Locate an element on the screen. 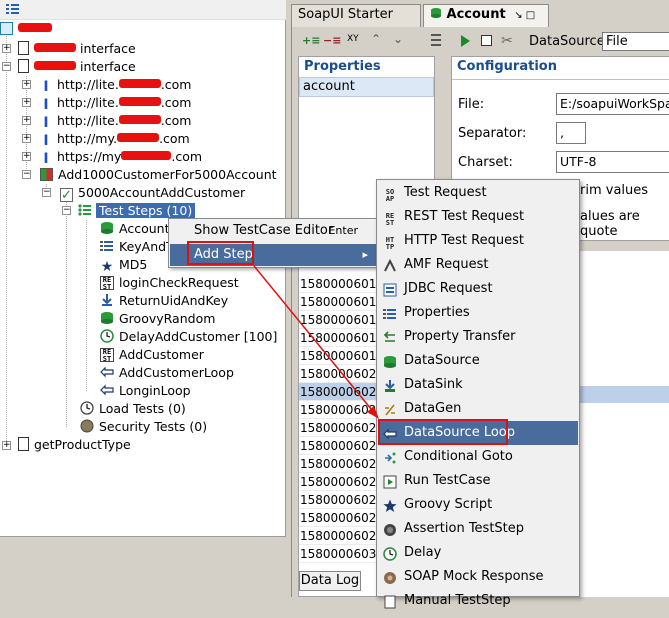 This screenshot has width=669, height=618. menu-item-http-test-request: HT TP HTTP Test Request is located at coordinates (478, 241).